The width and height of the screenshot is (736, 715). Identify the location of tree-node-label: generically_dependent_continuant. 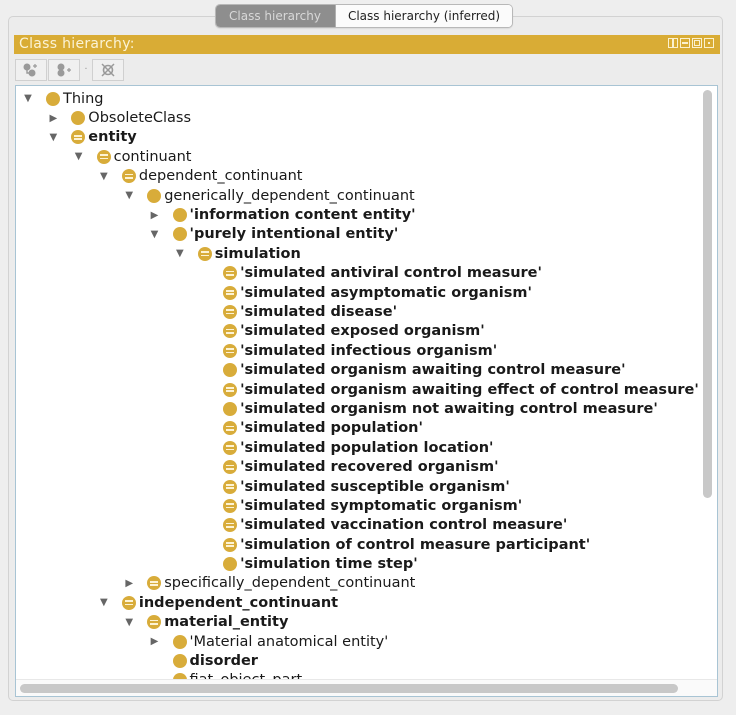
(289, 195).